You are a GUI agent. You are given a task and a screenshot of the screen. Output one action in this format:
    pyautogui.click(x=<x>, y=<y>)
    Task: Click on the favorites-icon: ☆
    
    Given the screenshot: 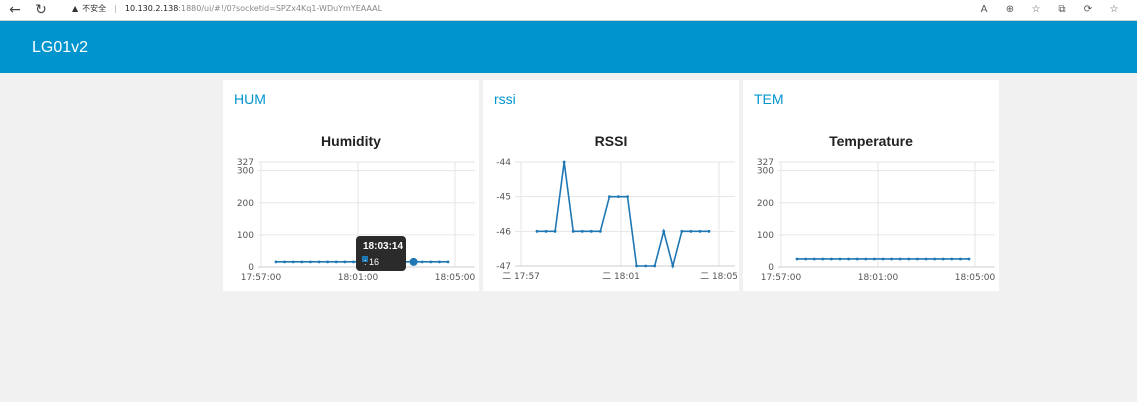 What is the action you would take?
    pyautogui.click(x=1114, y=10)
    